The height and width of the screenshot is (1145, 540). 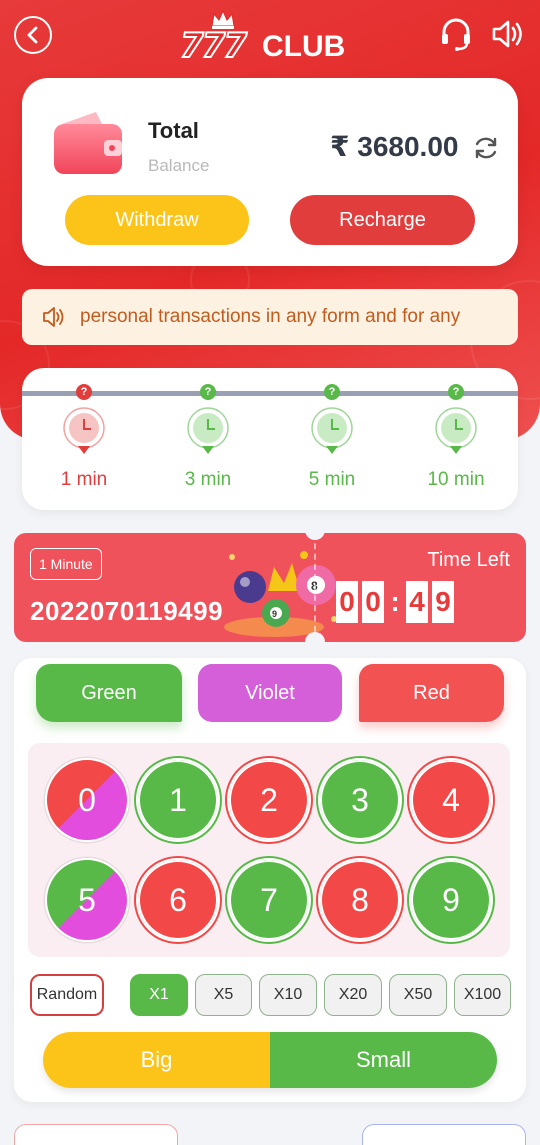 What do you see at coordinates (208, 479) in the screenshot?
I see `mode-label: 3 min` at bounding box center [208, 479].